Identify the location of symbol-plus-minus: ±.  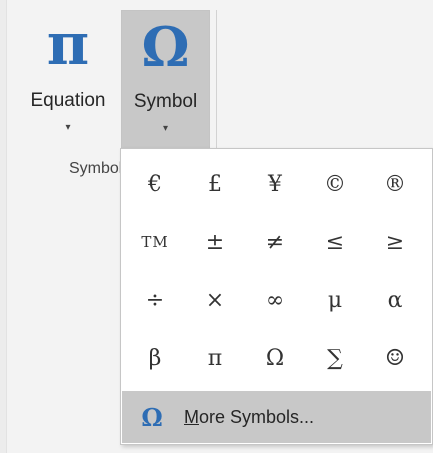
(215, 242).